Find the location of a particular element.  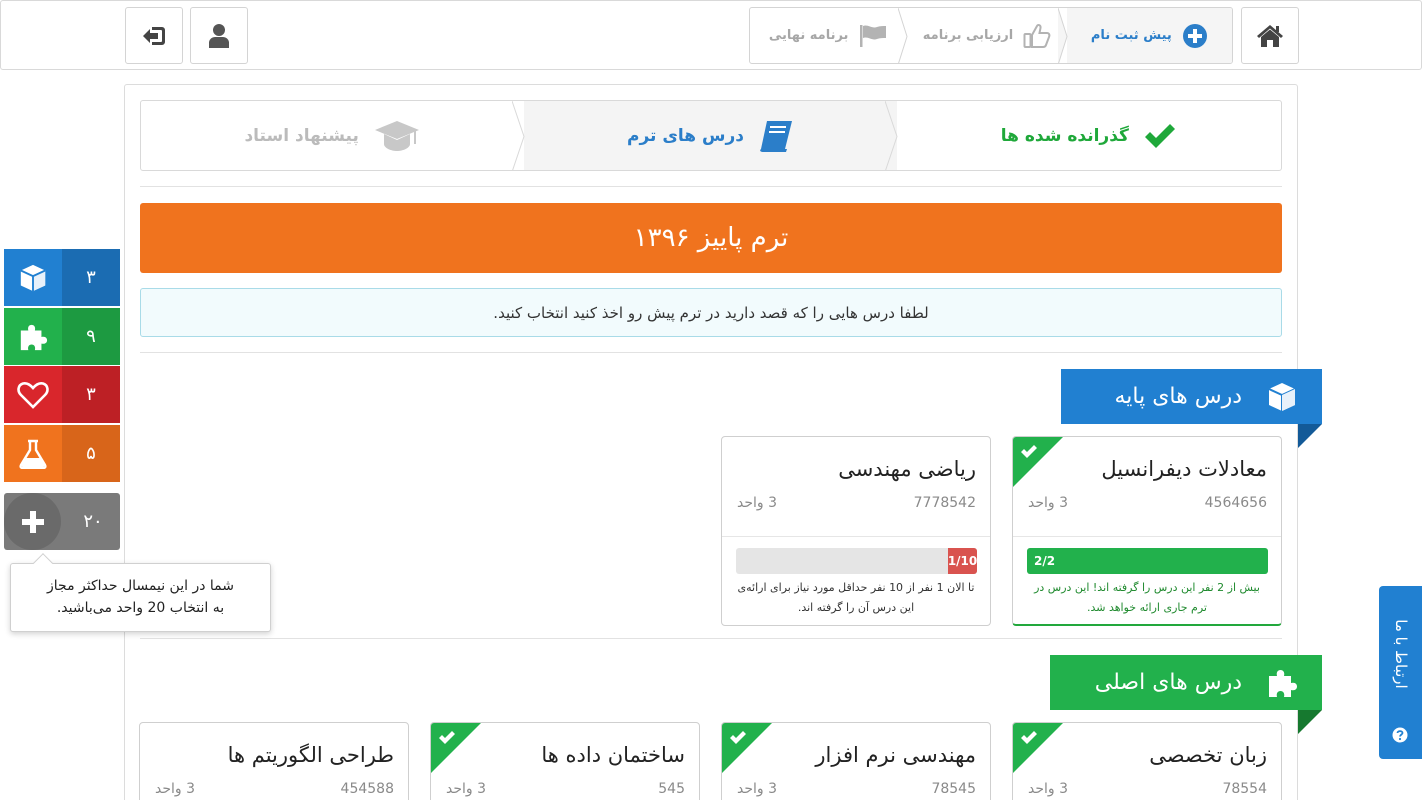

step-term-courses: درس های ترم is located at coordinates (711, 135).